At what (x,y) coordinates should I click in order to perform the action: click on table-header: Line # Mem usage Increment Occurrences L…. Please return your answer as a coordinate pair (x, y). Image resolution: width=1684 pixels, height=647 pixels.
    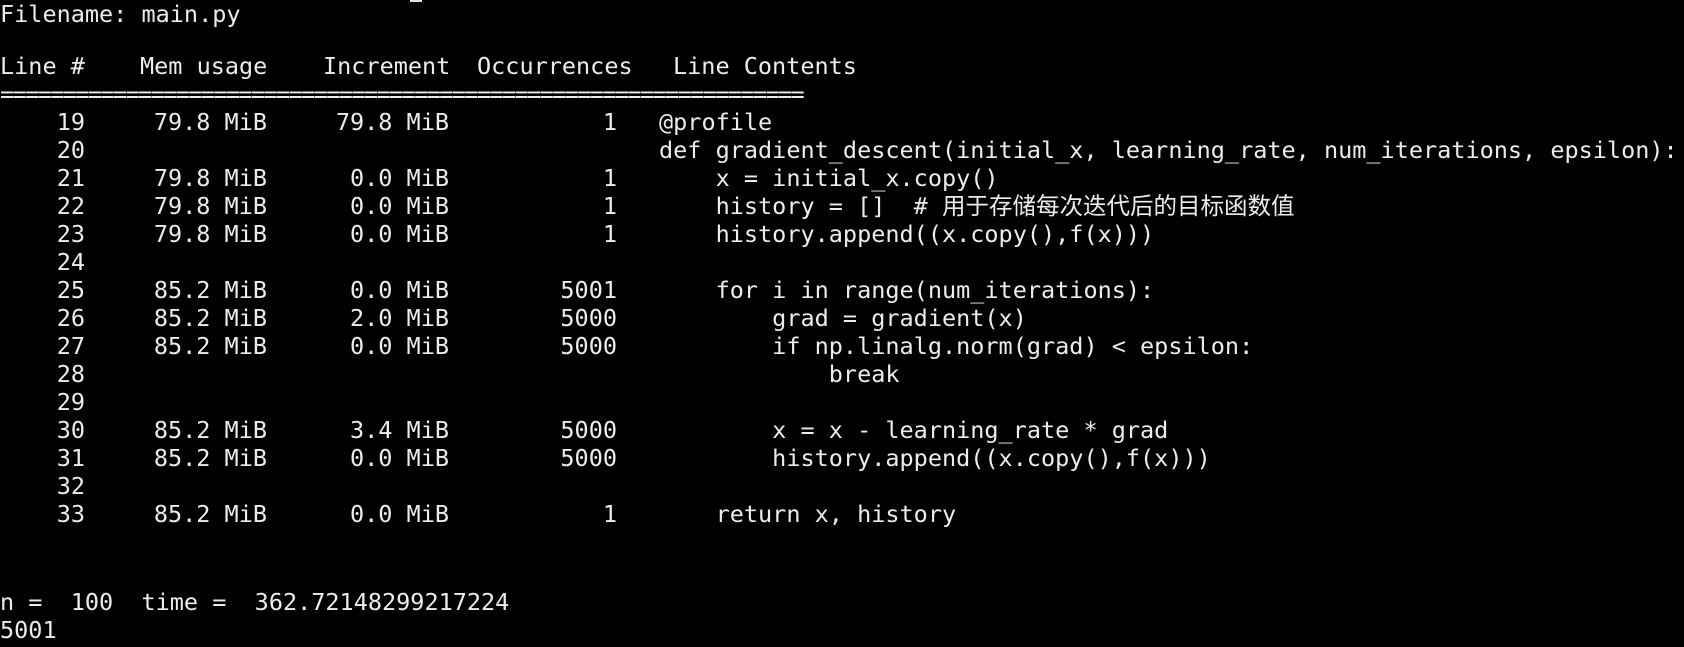
    Looking at the image, I should click on (842, 66).